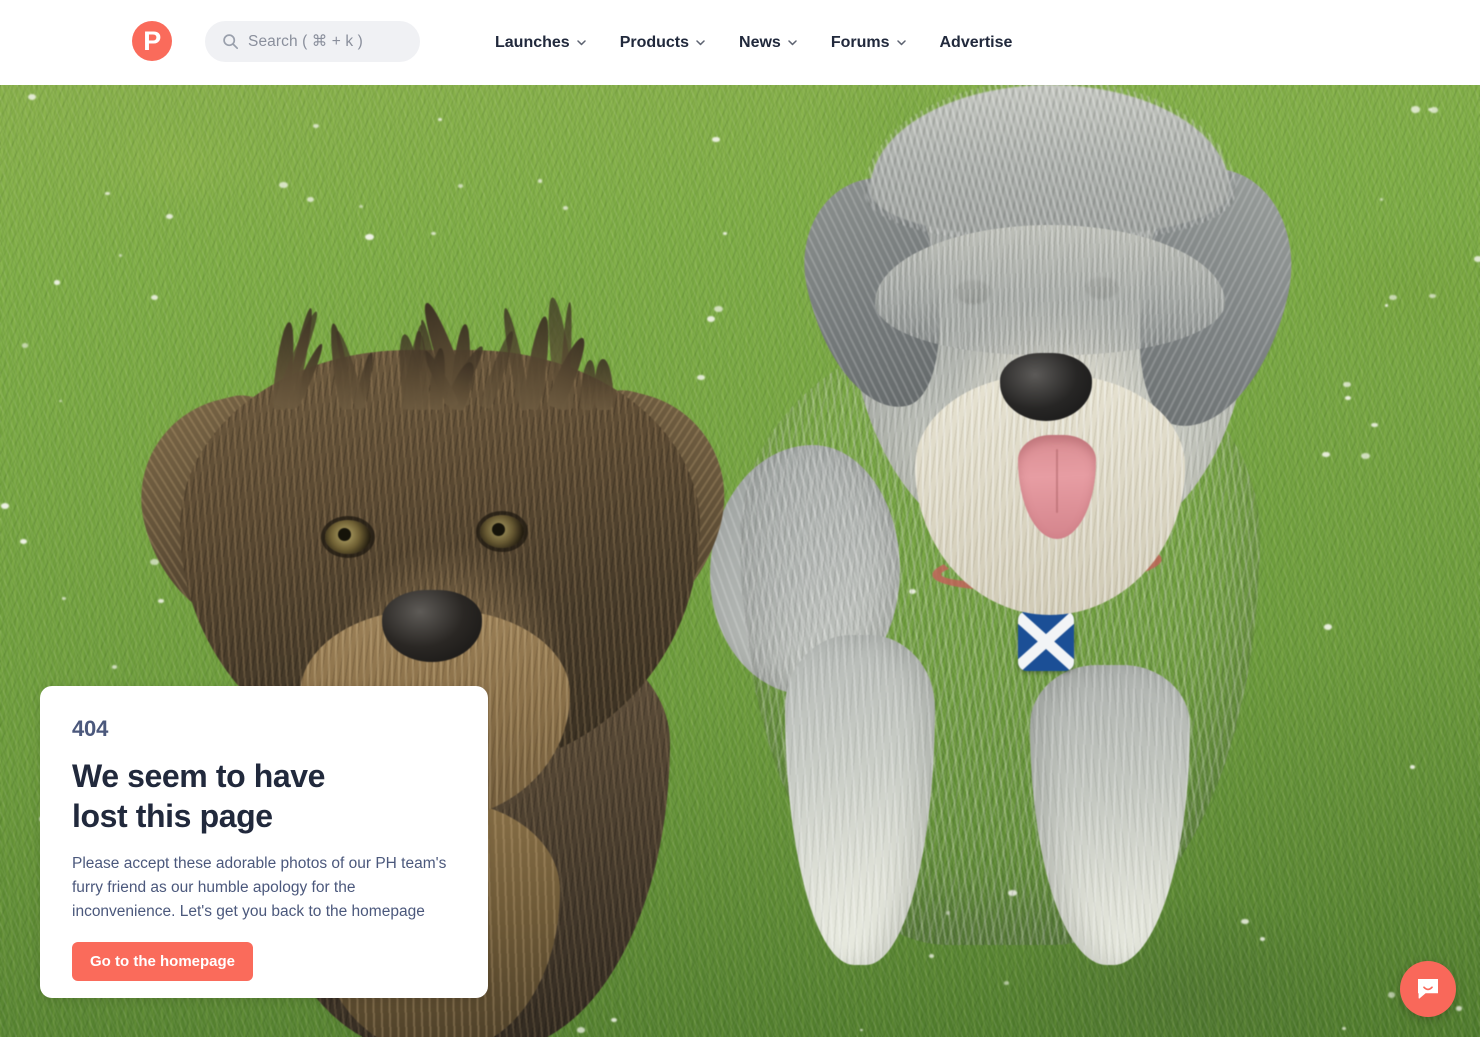 Image resolution: width=1480 pixels, height=1037 pixels. I want to click on scotland-saltire-tag-icon, so click(1046, 641).